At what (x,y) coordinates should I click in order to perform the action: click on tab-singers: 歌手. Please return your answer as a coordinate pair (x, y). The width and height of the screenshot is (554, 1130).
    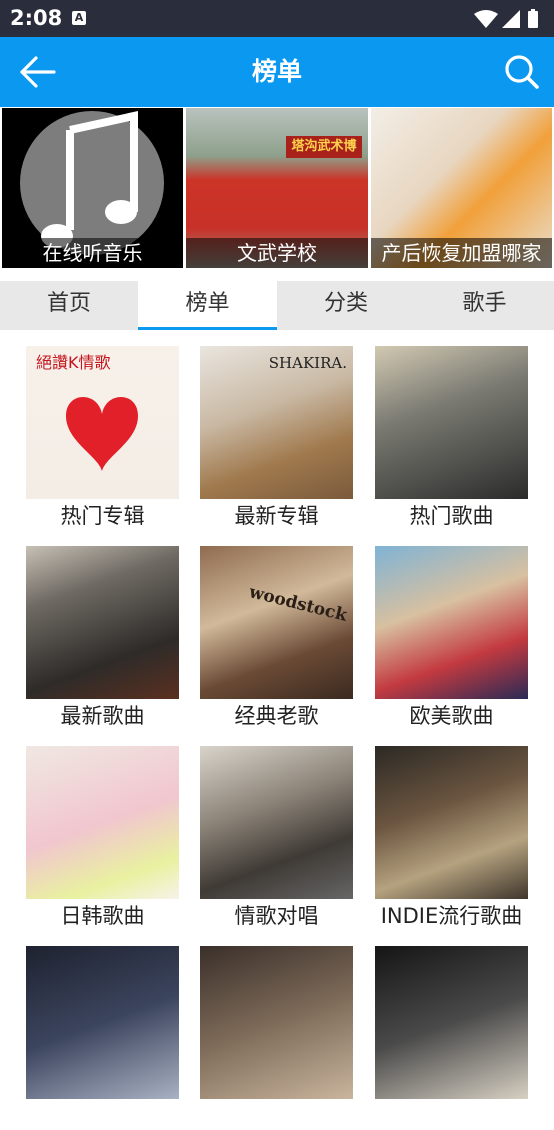
    Looking at the image, I should click on (484, 305).